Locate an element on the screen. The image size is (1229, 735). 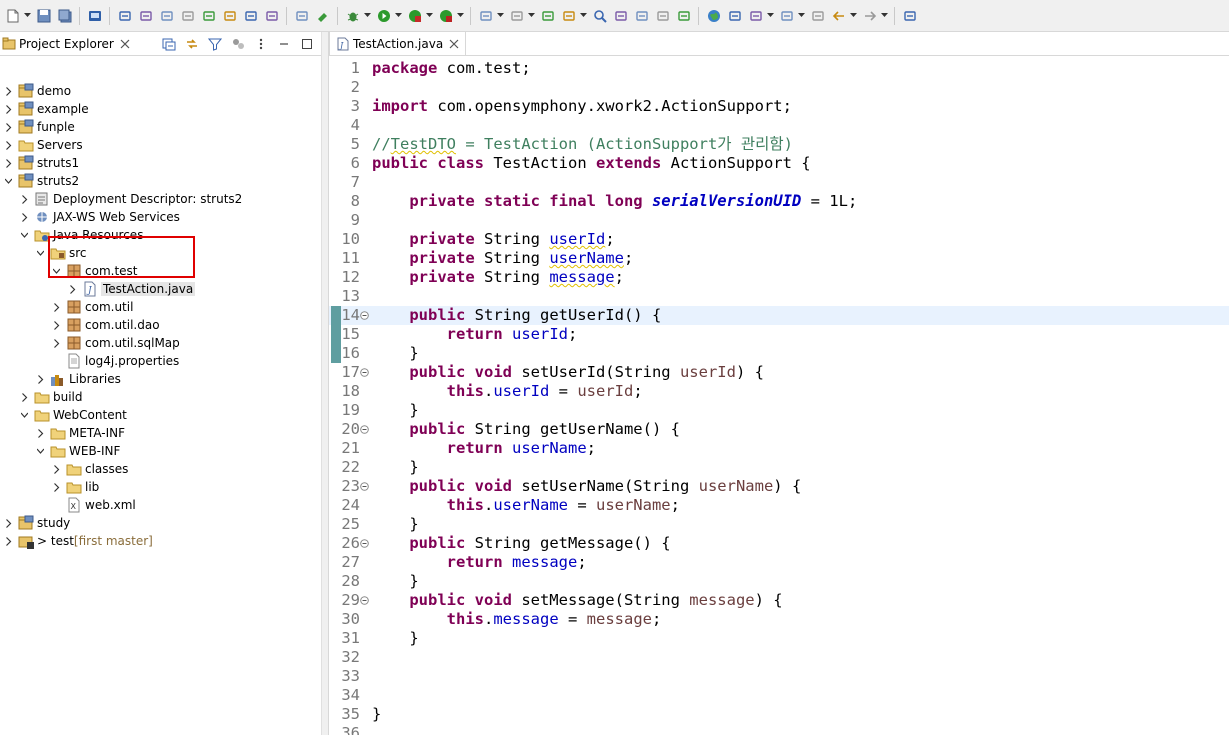
last-edit-button is located at coordinates (817, 15).